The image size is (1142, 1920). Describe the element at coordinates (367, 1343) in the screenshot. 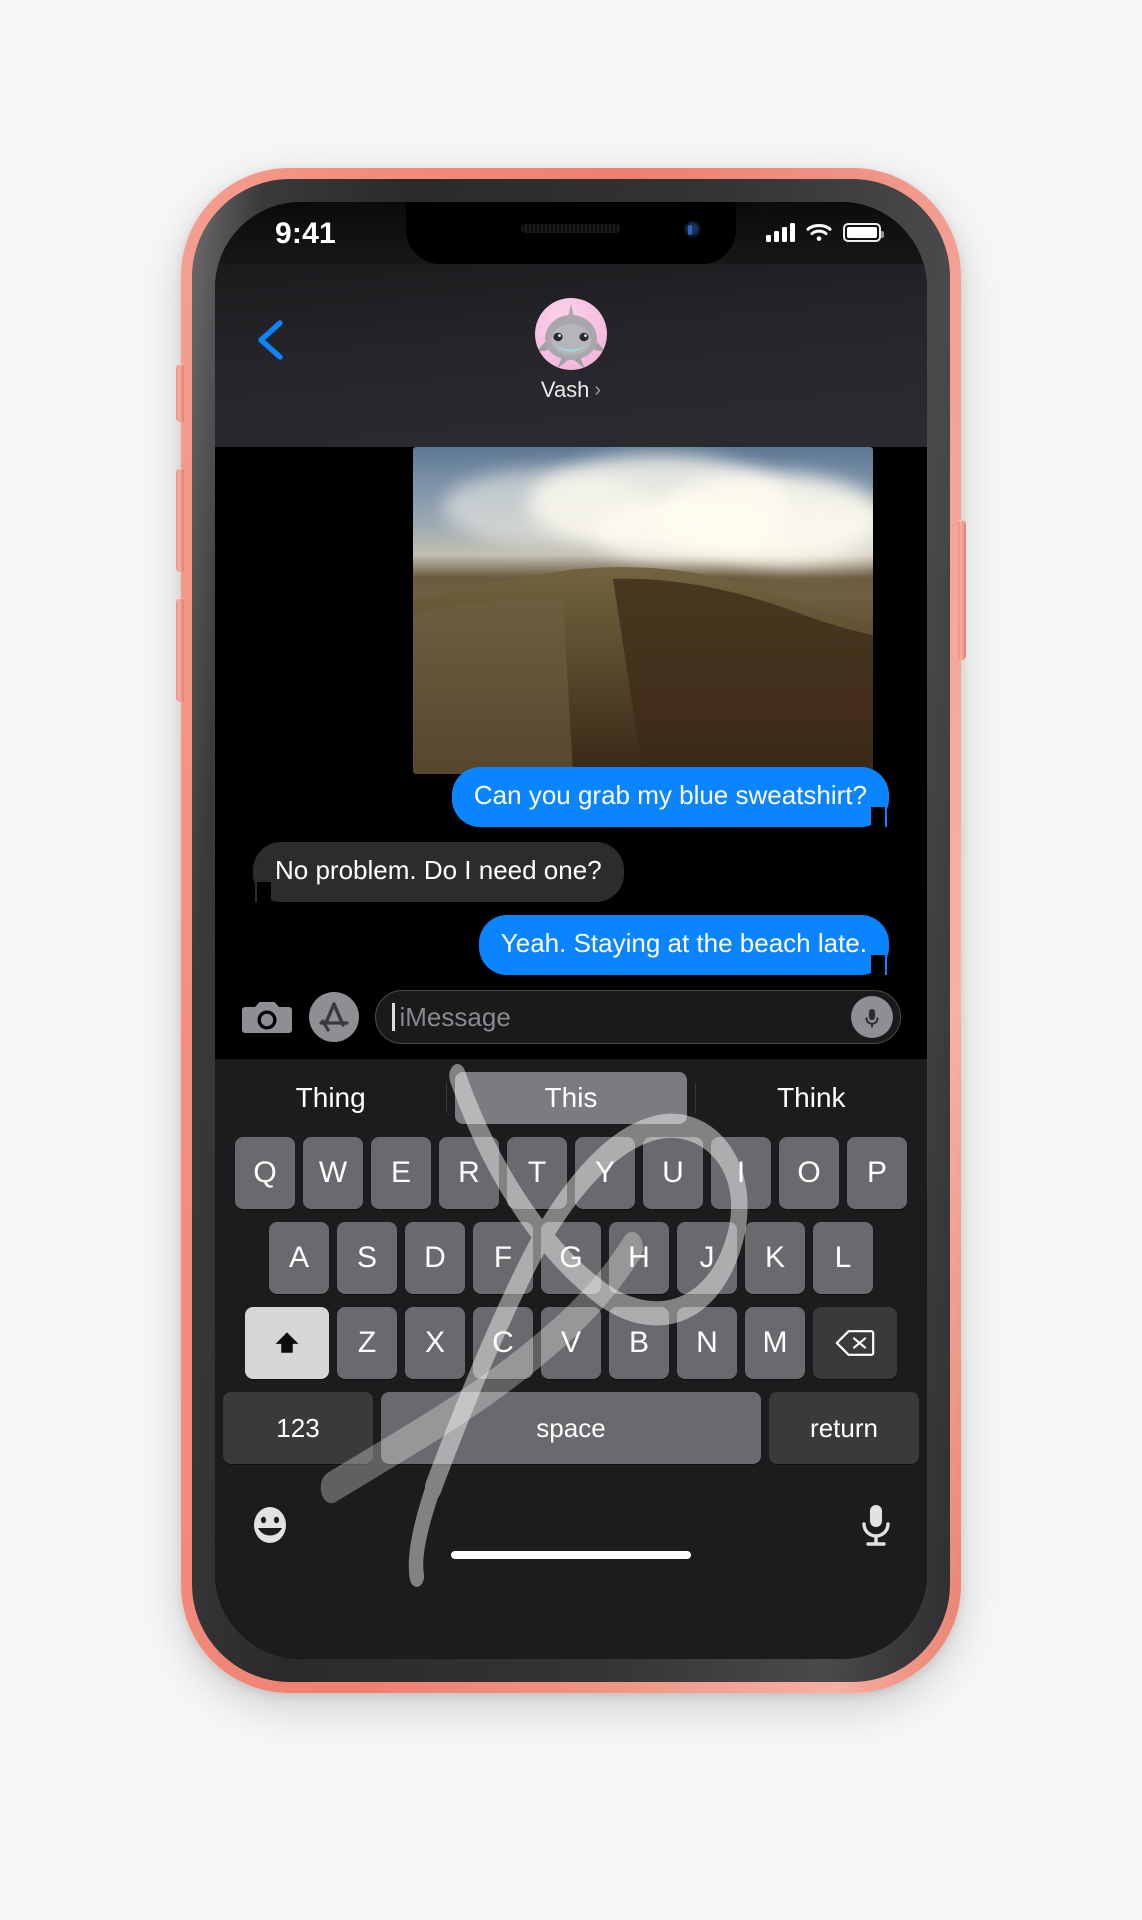

I see `key-z: Z` at that location.